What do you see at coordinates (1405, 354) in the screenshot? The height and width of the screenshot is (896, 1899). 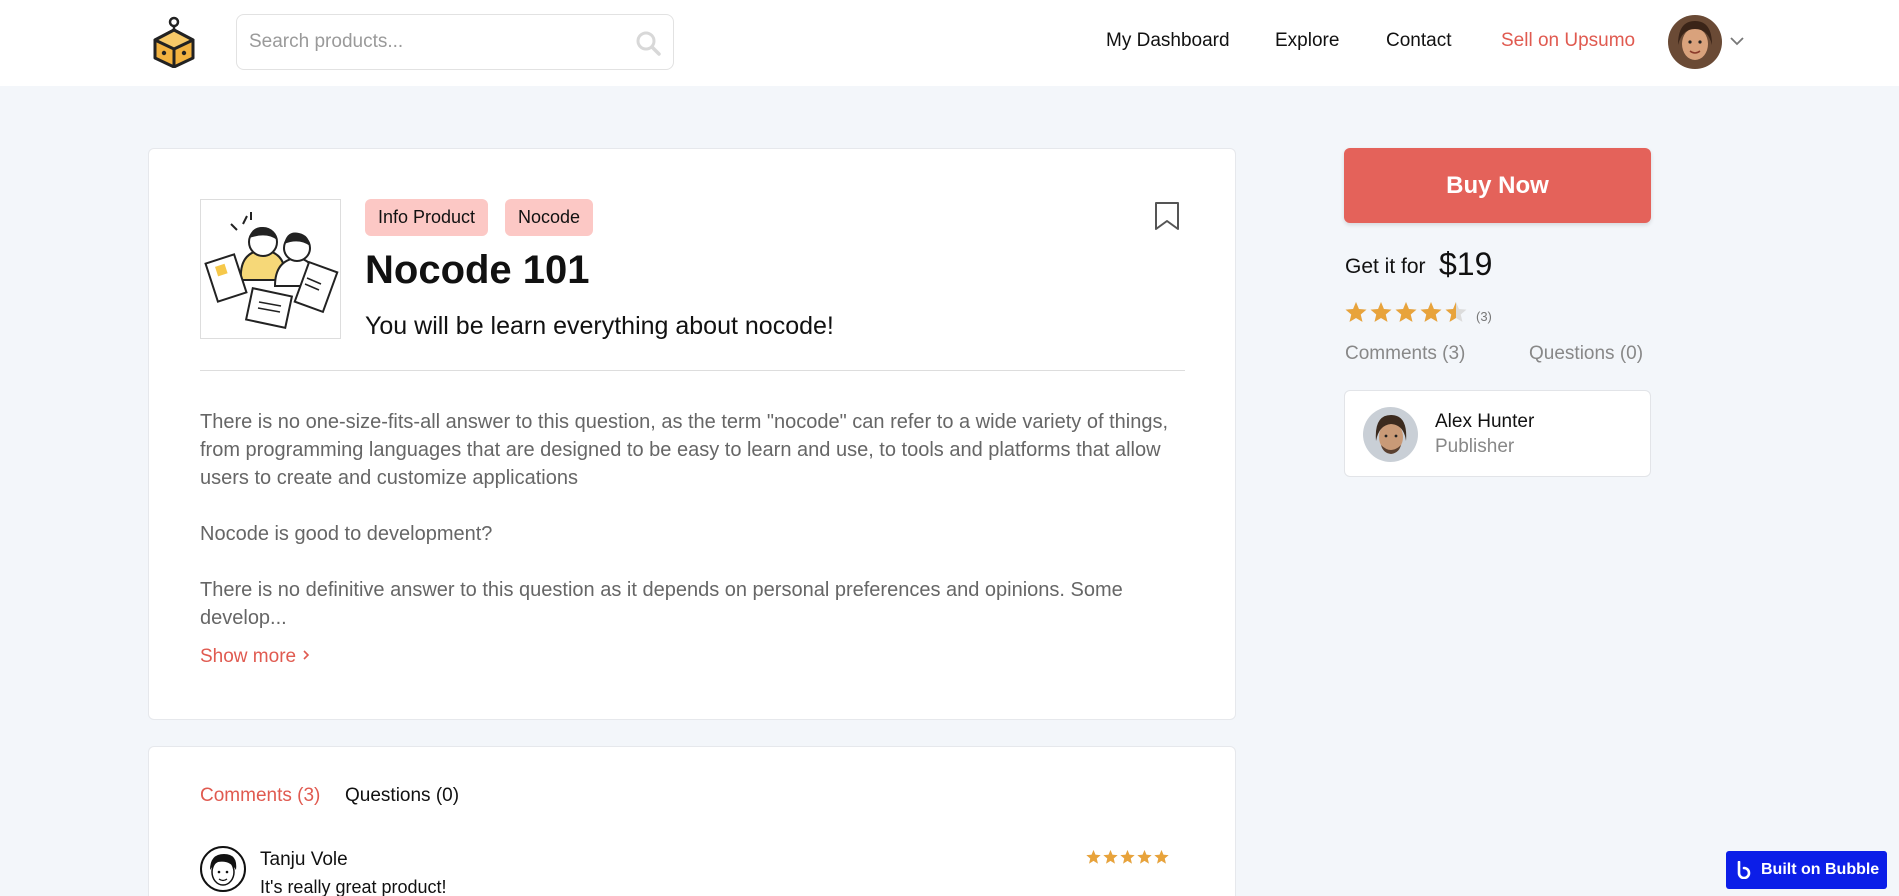 I see `sidebar-comments-link: Comments (3)` at bounding box center [1405, 354].